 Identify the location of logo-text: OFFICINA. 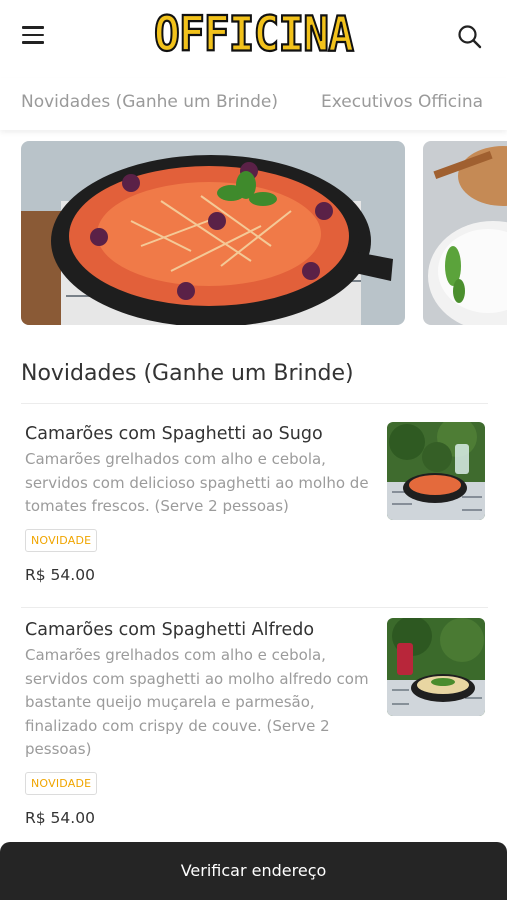
(254, 35).